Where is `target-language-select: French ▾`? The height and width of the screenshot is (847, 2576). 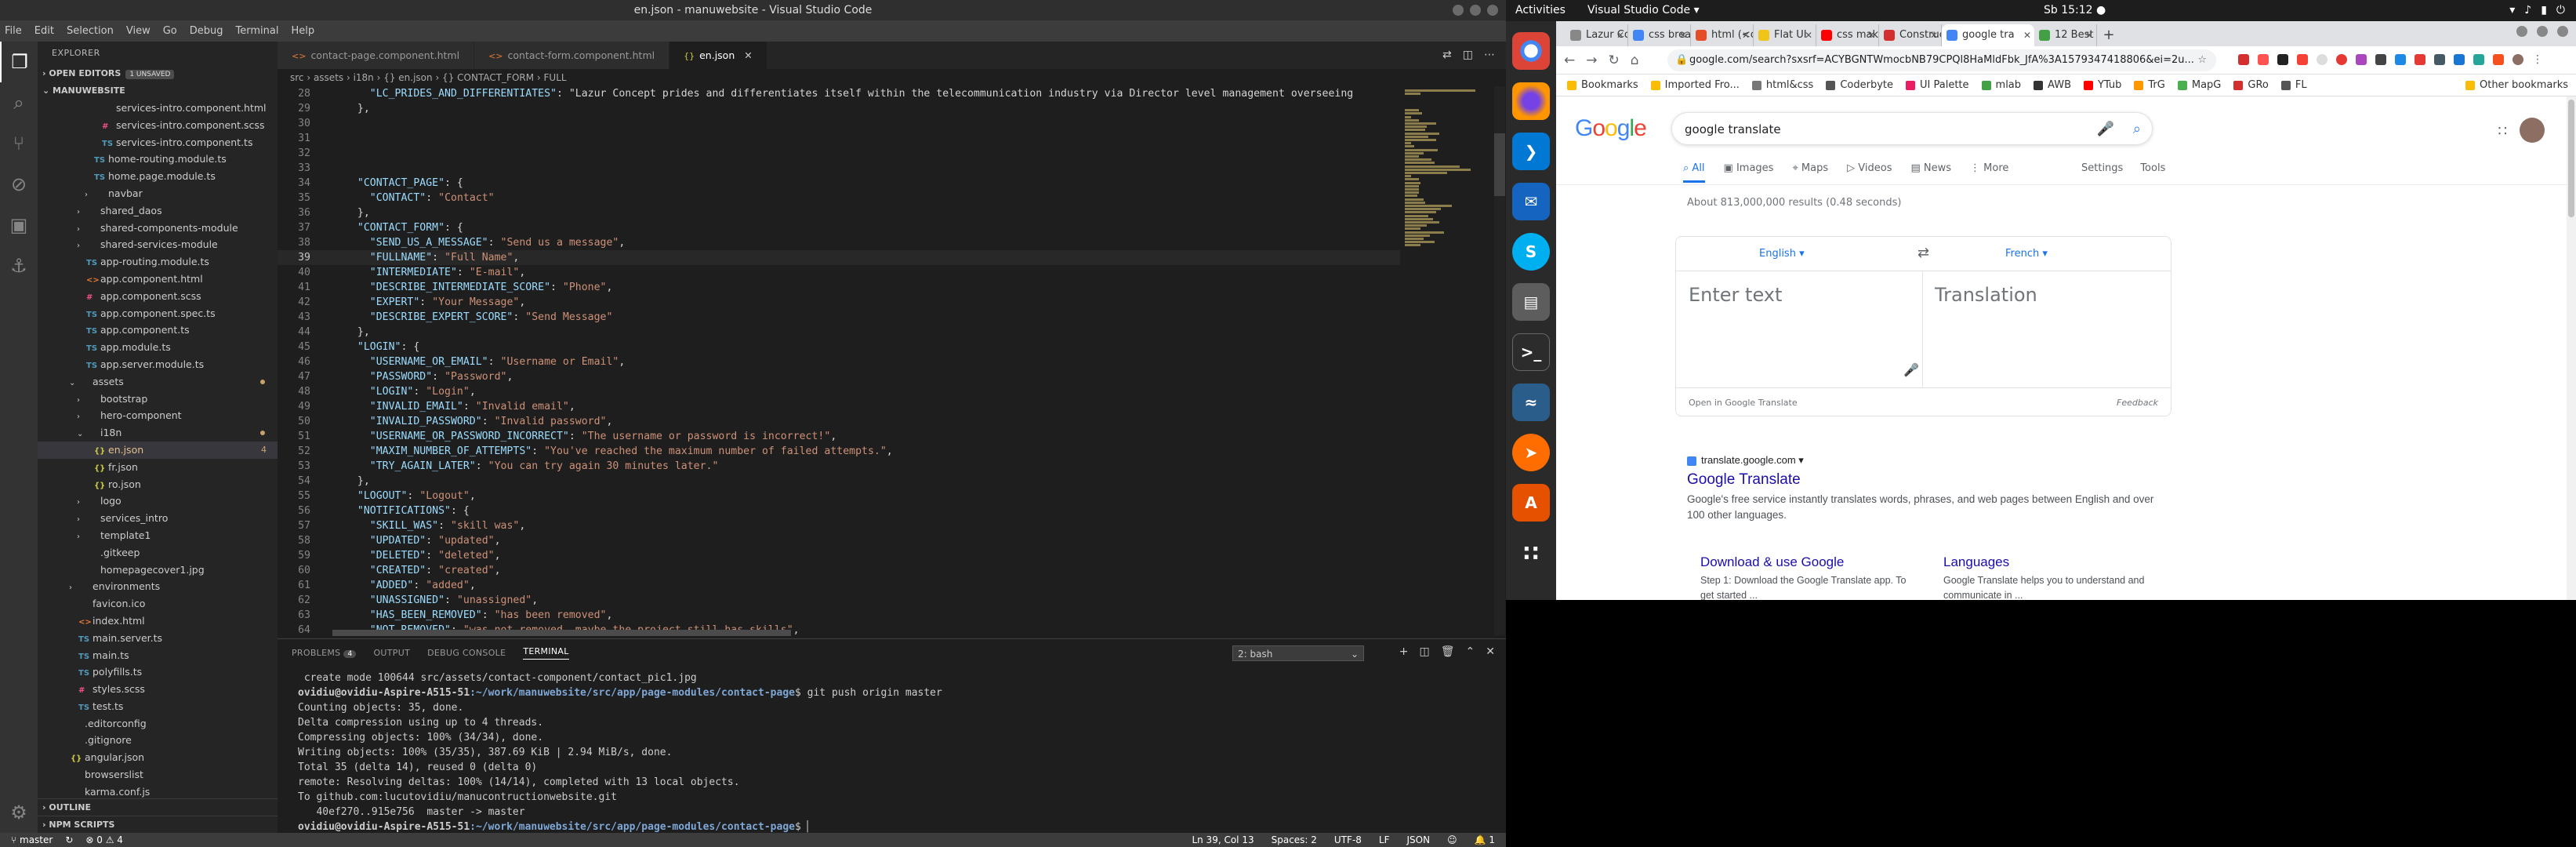
target-language-select: French ▾ is located at coordinates (2027, 254).